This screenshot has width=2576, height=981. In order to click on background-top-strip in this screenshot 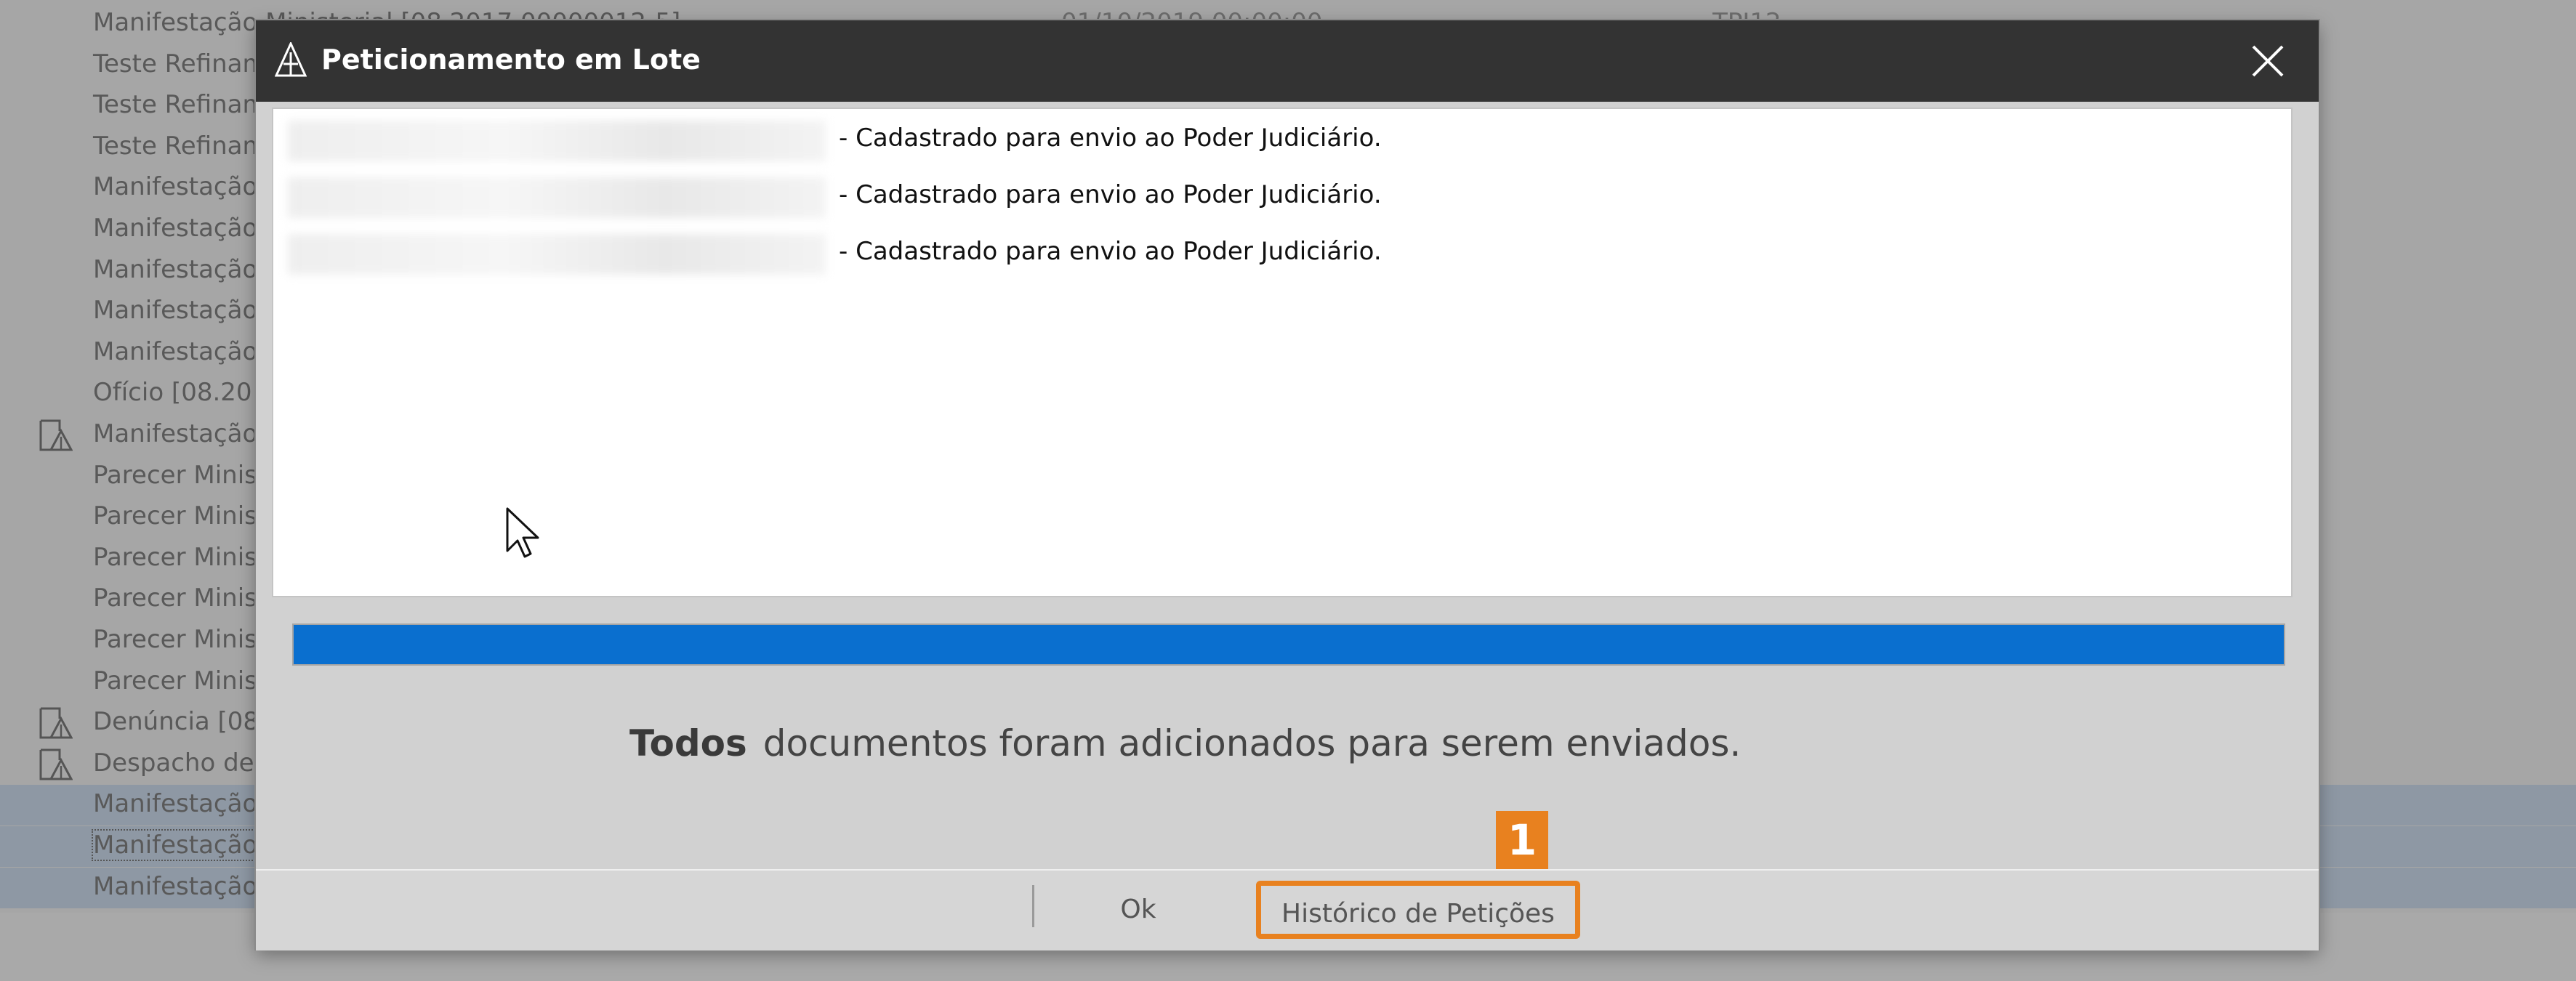, I will do `click(1288, 5)`.